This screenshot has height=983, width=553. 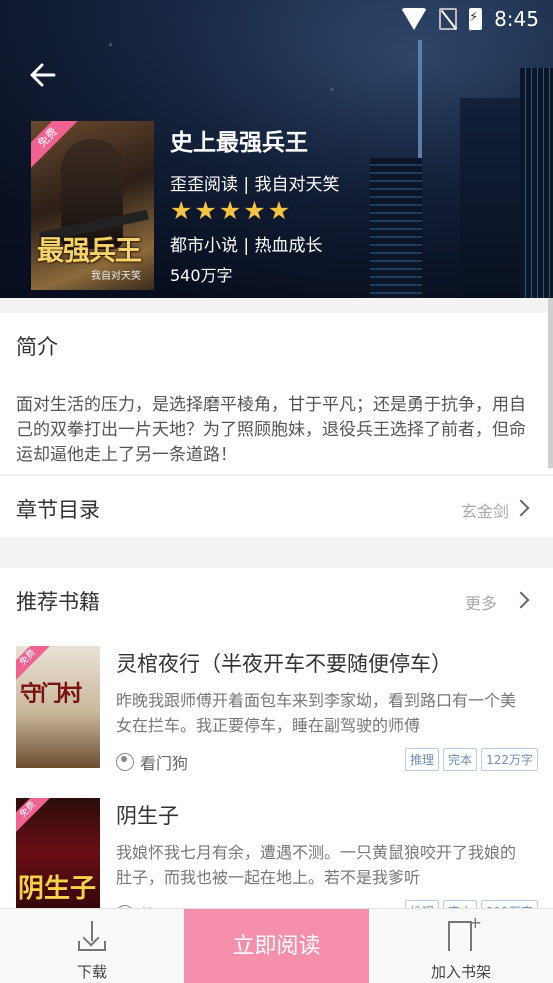 What do you see at coordinates (89, 251) in the screenshot?
I see `cover-title: 最强兵王` at bounding box center [89, 251].